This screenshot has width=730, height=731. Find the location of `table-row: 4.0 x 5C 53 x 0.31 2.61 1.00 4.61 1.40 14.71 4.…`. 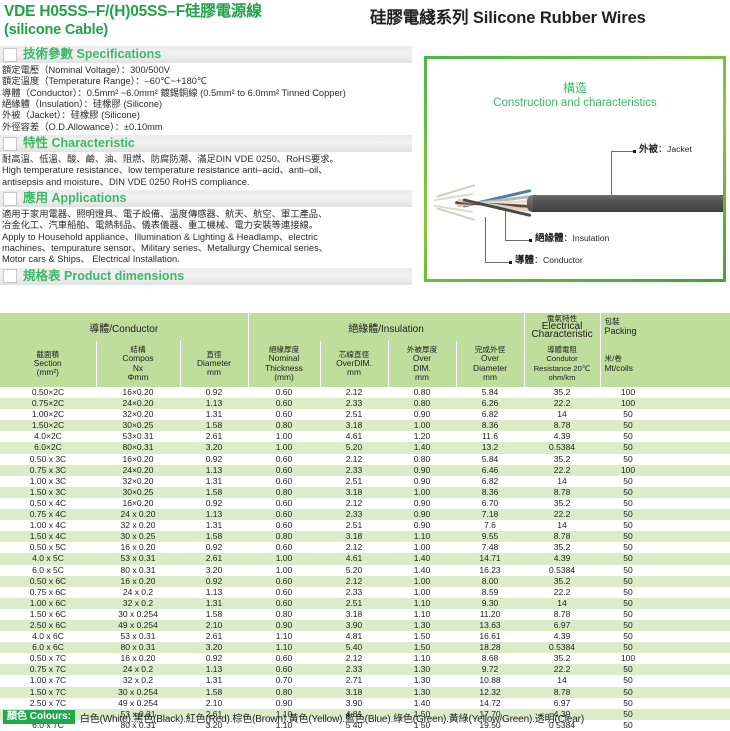

table-row: 4.0 x 5C 53 x 0.31 2.61 1.00 4.61 1.40 14.71 4.… is located at coordinates (365, 559).